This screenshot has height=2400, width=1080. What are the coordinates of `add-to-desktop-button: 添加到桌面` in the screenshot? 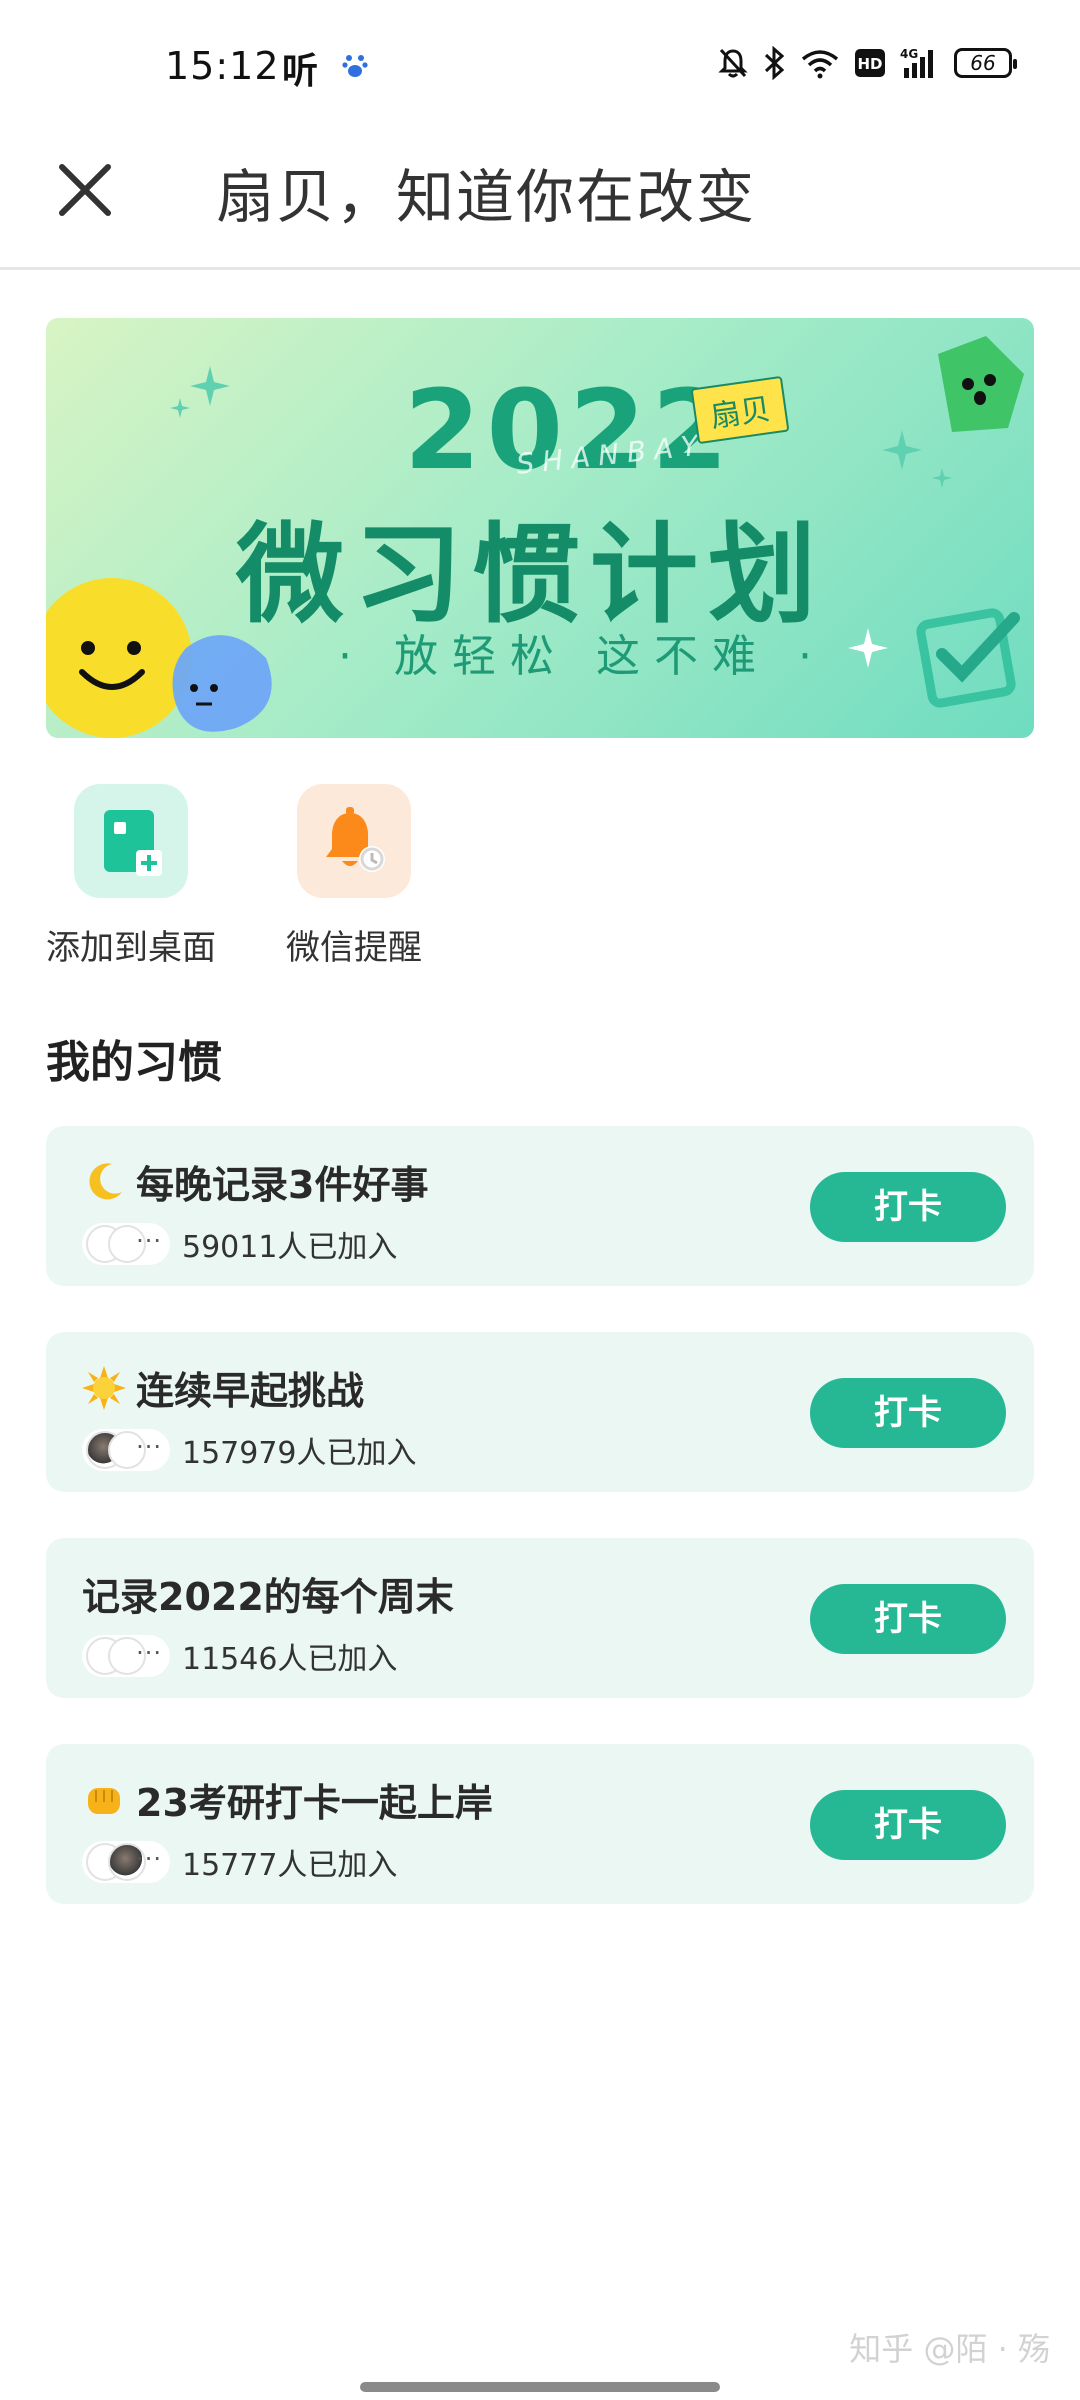 It's located at (131, 876).